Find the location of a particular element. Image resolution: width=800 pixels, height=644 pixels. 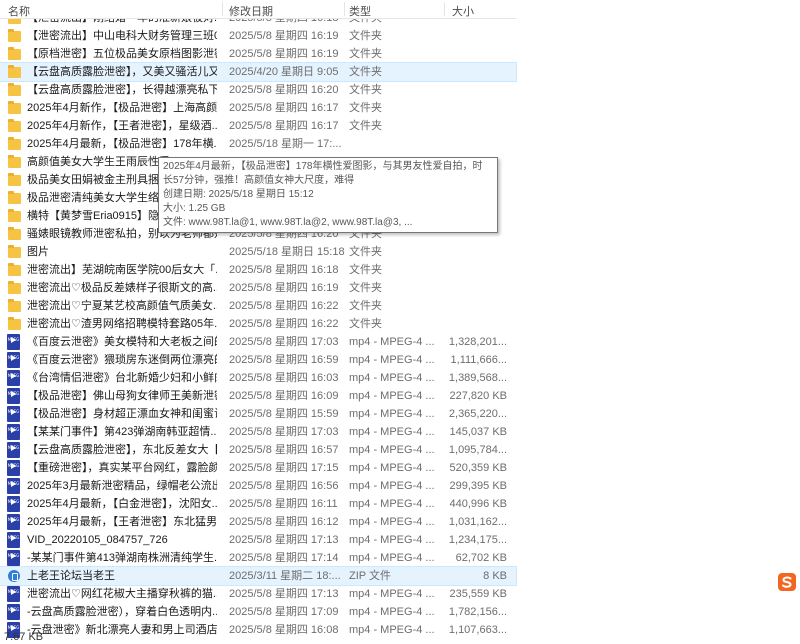

file-name: 【原档泄密】五位极品美女原档图影泄密 is located at coordinates (122, 54).